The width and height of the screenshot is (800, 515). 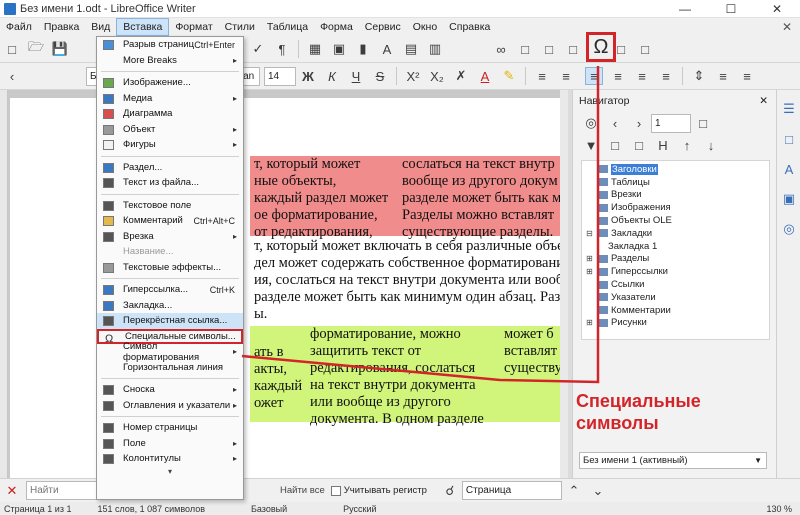 I want to click on insert-menu-item: Горизонтальная линия, so click(x=170, y=368).